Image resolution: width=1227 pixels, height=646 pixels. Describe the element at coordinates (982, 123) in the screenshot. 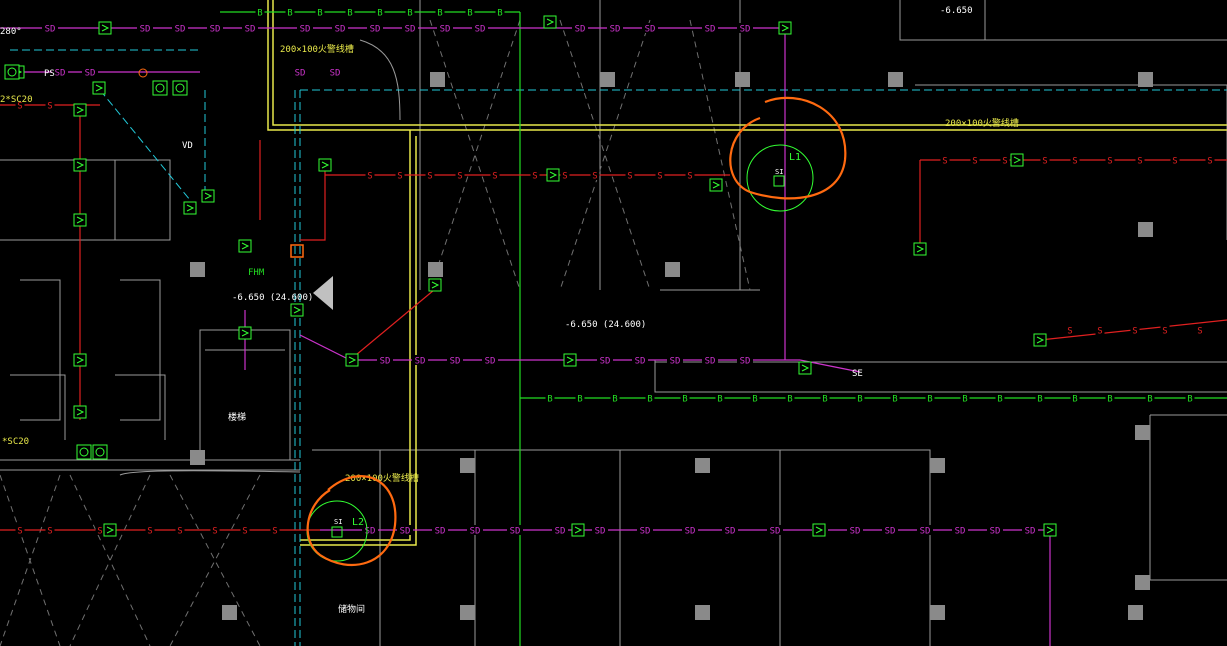

I see `duct-label-right: 200×100火警线槽` at that location.